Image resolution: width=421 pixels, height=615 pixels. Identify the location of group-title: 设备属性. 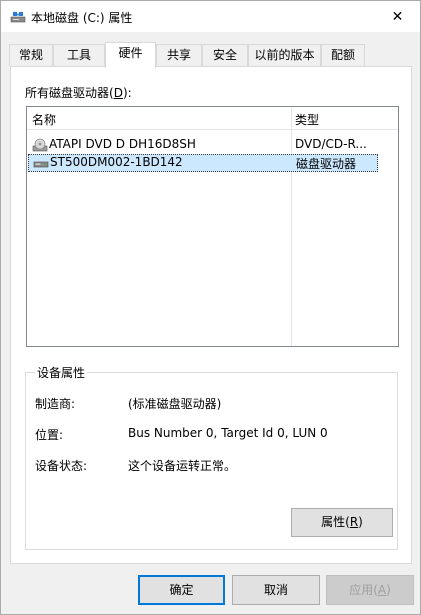
(61, 372).